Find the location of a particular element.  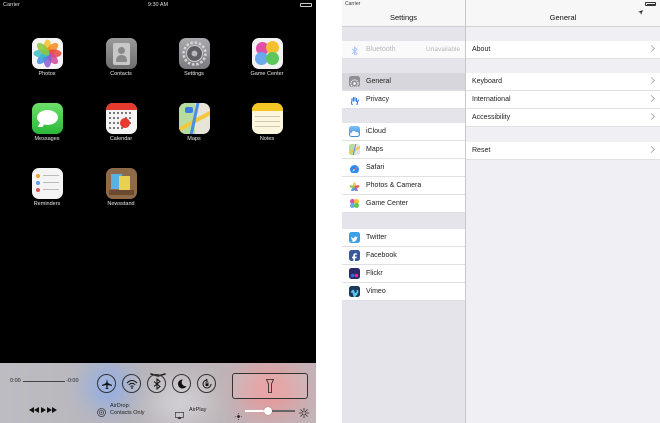

calendar-icon is located at coordinates (121, 118).